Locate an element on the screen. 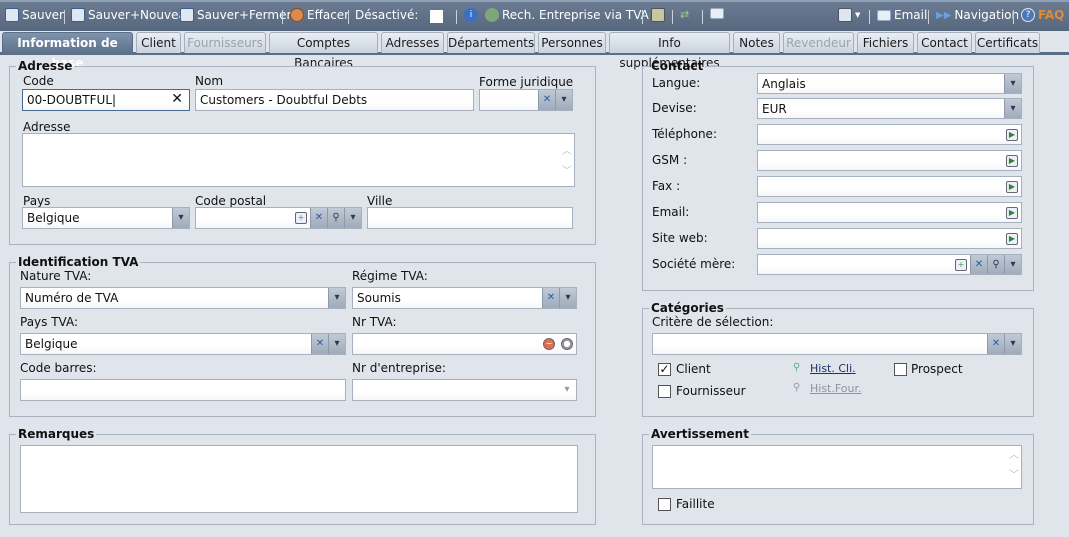 This screenshot has height=537, width=1069. tab-revendeur: Revendeur is located at coordinates (818, 42).